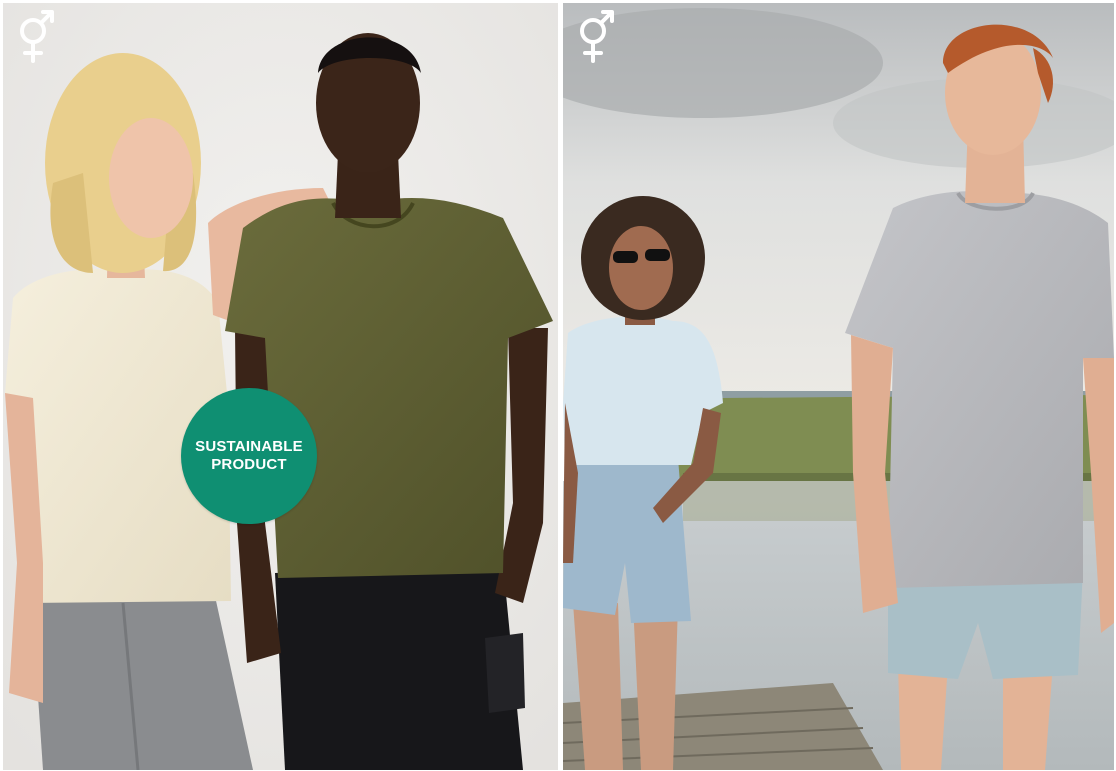 This screenshot has height=771, width=1116. I want to click on badge-line-2: PRODUCT, so click(249, 464).